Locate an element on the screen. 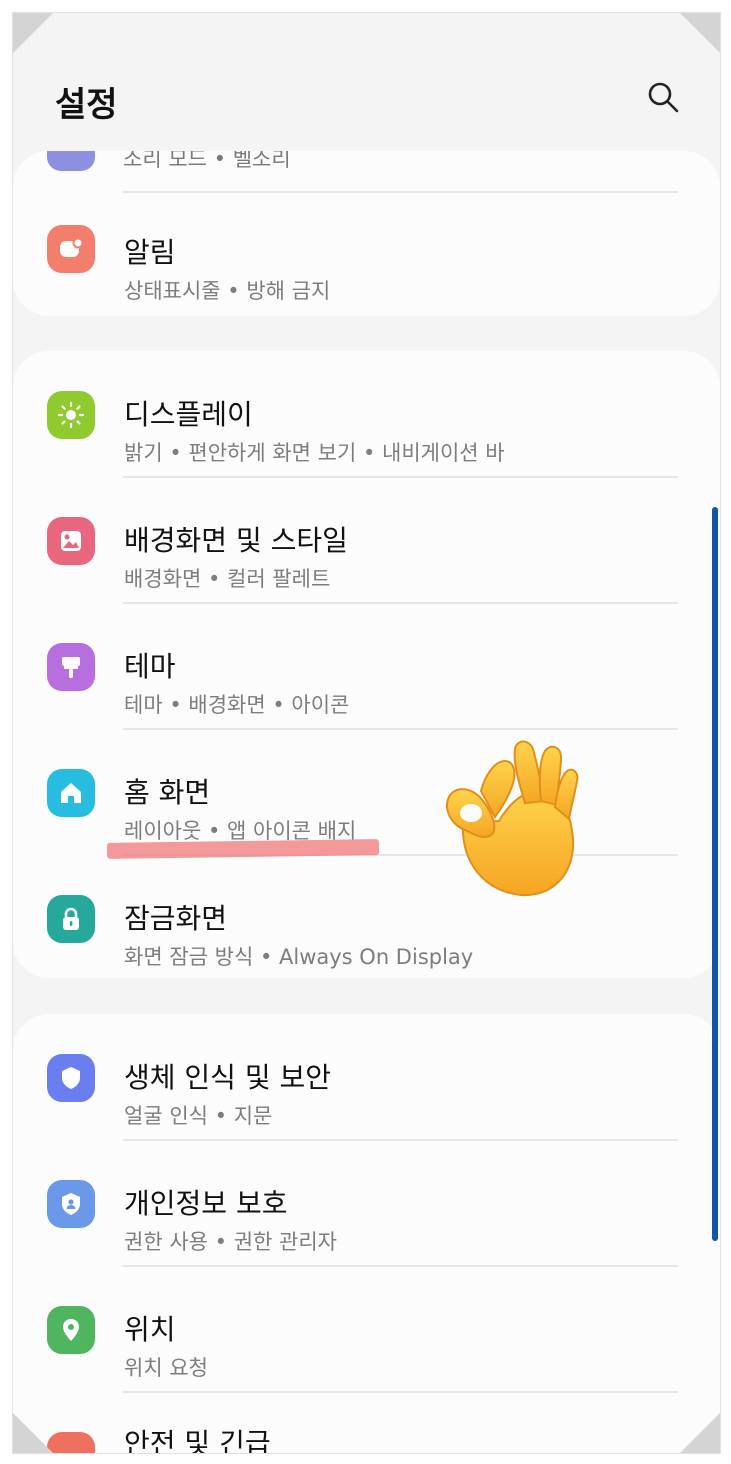 The width and height of the screenshot is (731, 1464). emergency-icon is located at coordinates (71, 1442).